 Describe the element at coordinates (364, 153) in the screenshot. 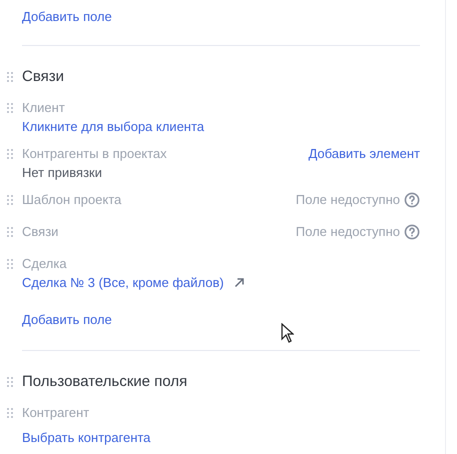

I see `add-element-link: Добавить элемент` at that location.